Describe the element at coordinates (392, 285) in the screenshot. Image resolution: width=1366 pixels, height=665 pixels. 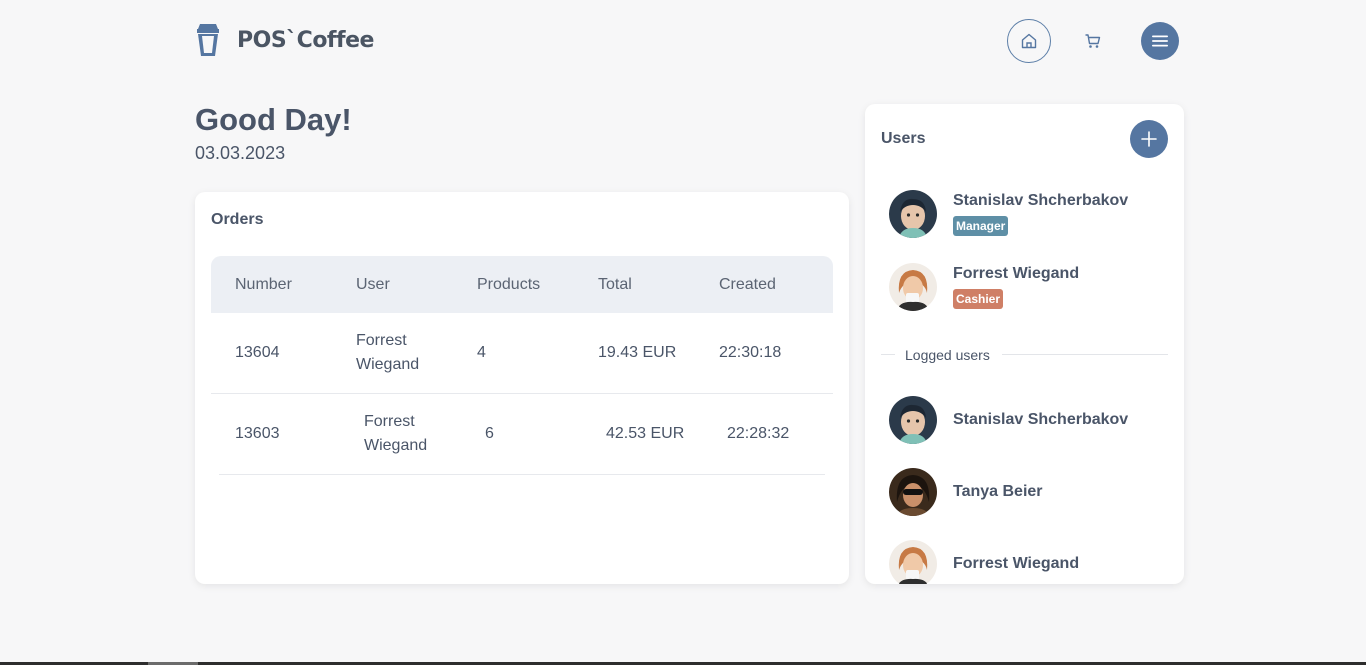
I see `column-header-user: User` at that location.